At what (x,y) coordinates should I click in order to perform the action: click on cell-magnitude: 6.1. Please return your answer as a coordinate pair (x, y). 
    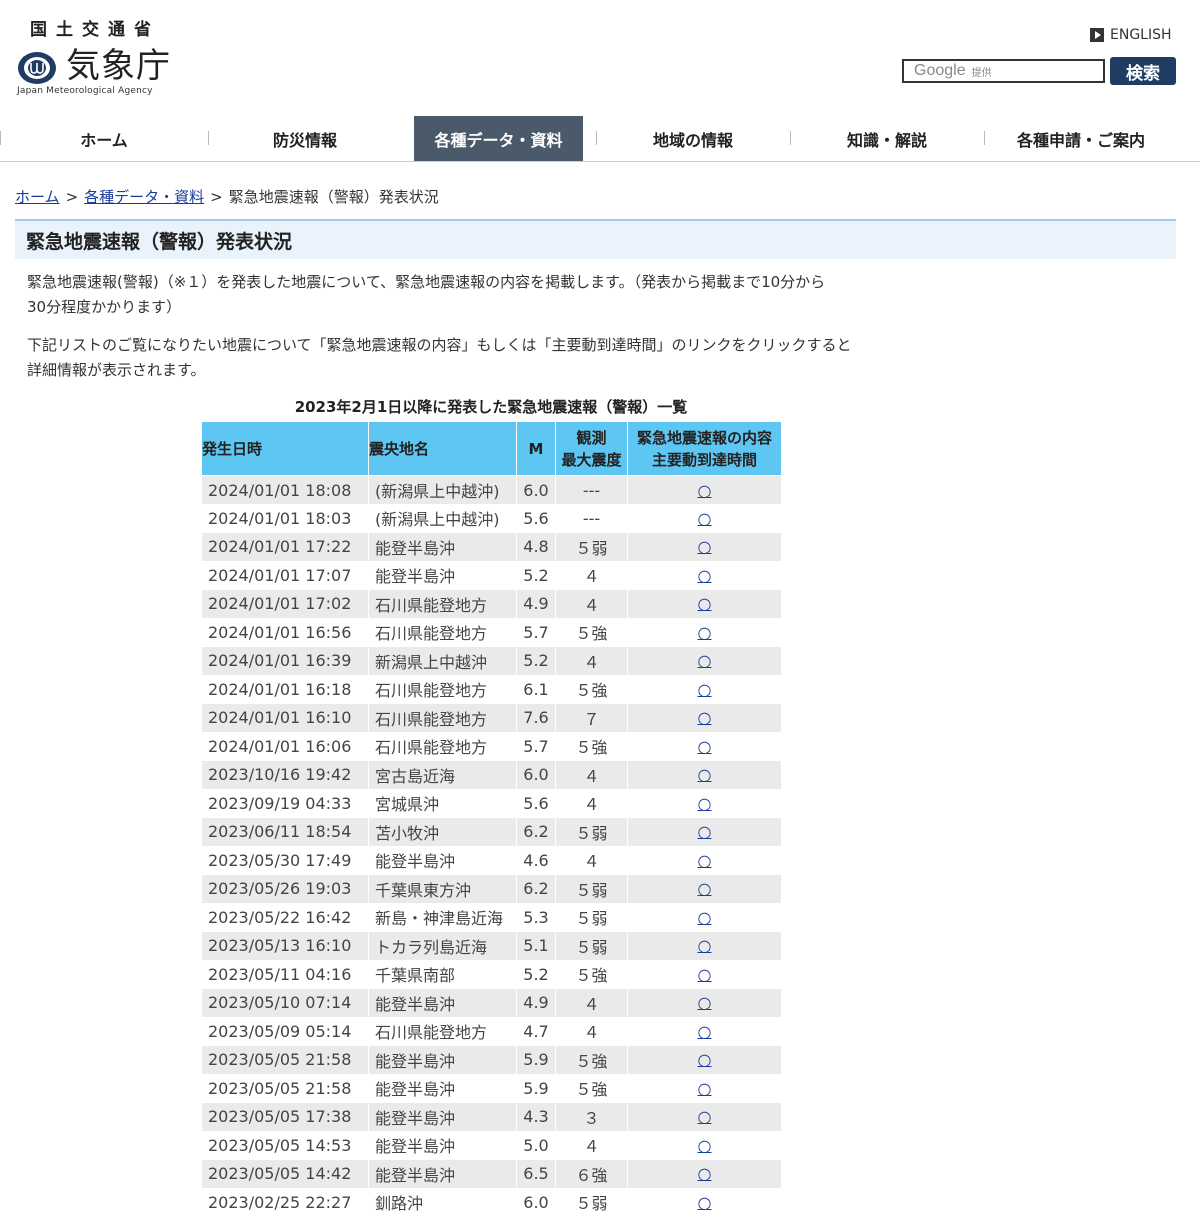
    Looking at the image, I should click on (536, 689).